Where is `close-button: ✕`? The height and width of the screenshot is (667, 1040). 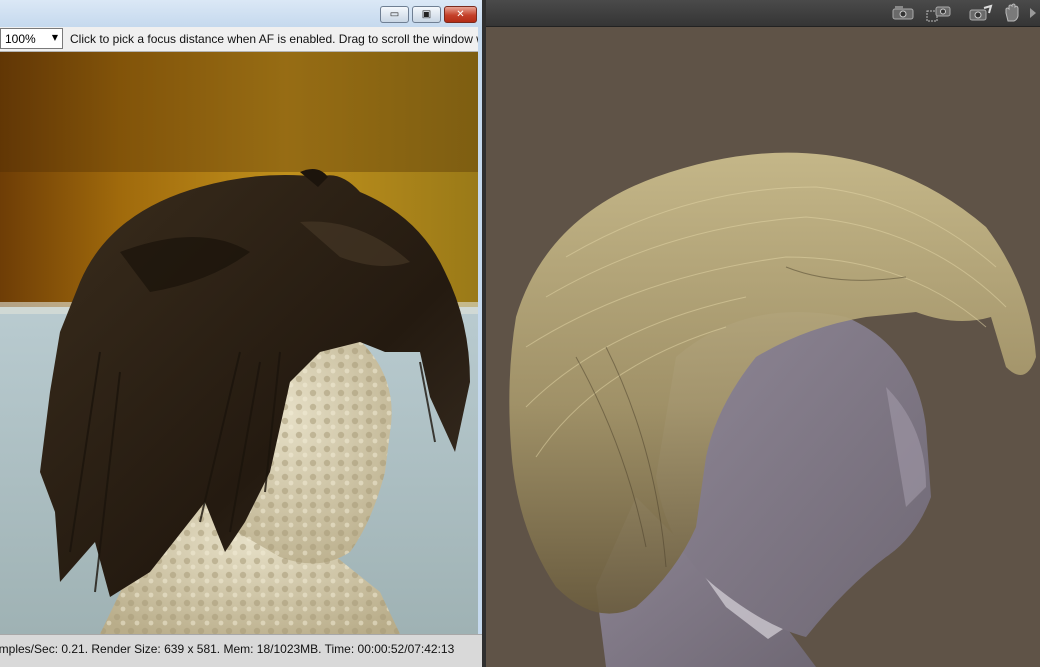 close-button: ✕ is located at coordinates (460, 14).